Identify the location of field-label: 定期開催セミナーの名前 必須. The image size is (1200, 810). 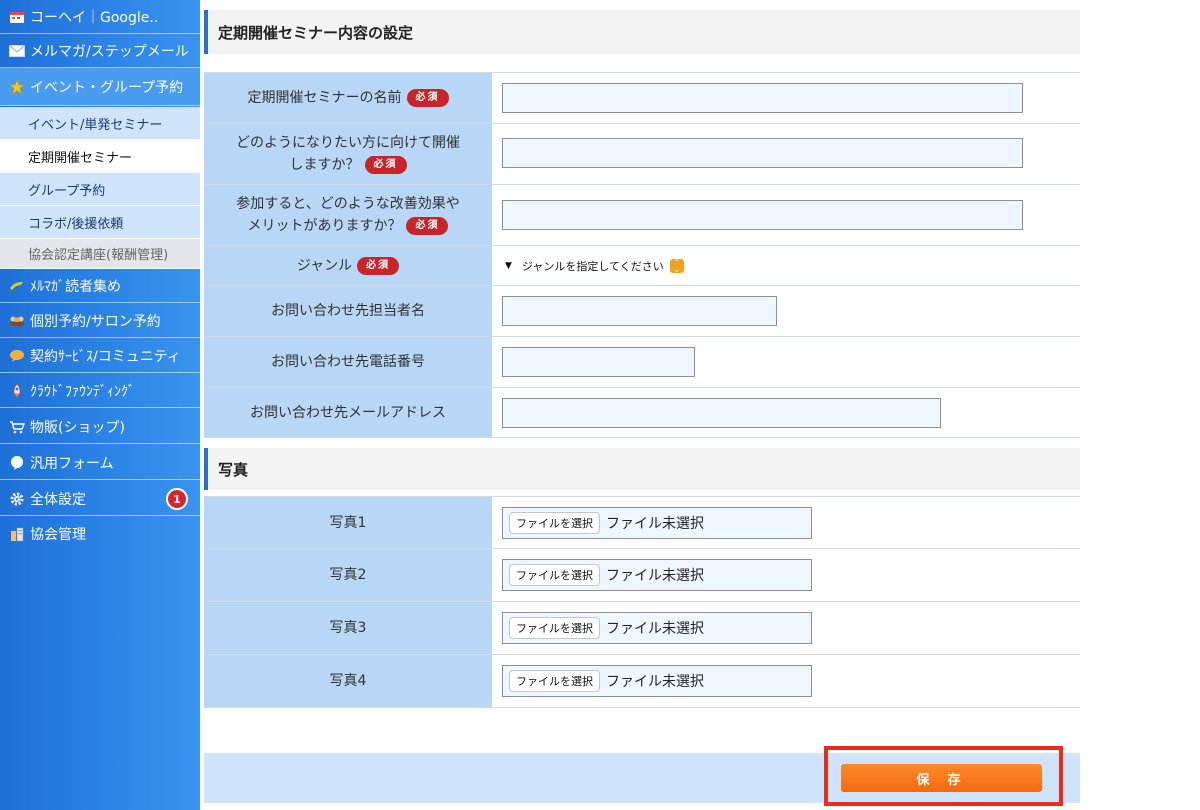
(348, 98).